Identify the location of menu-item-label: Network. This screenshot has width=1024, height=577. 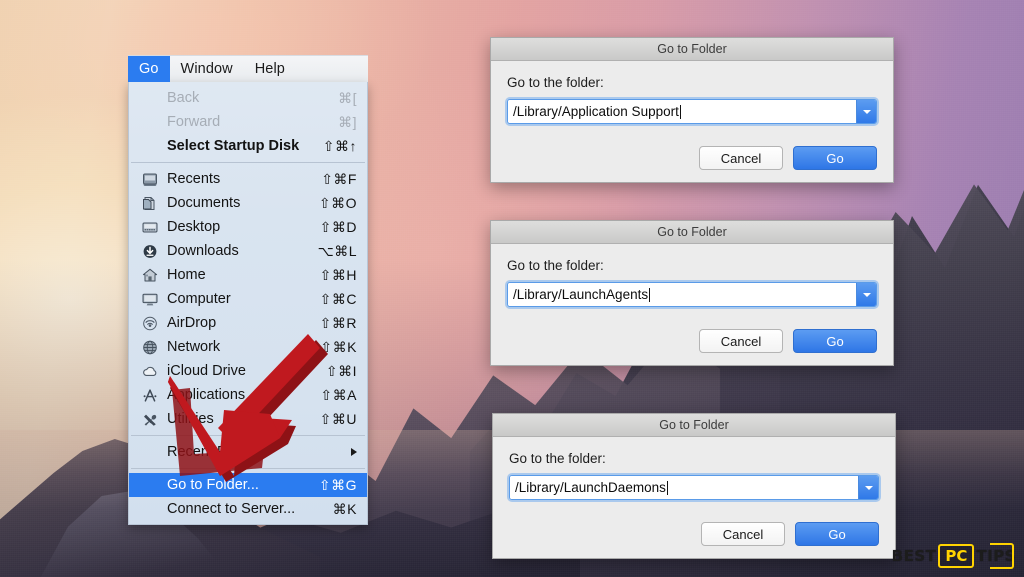
(194, 347).